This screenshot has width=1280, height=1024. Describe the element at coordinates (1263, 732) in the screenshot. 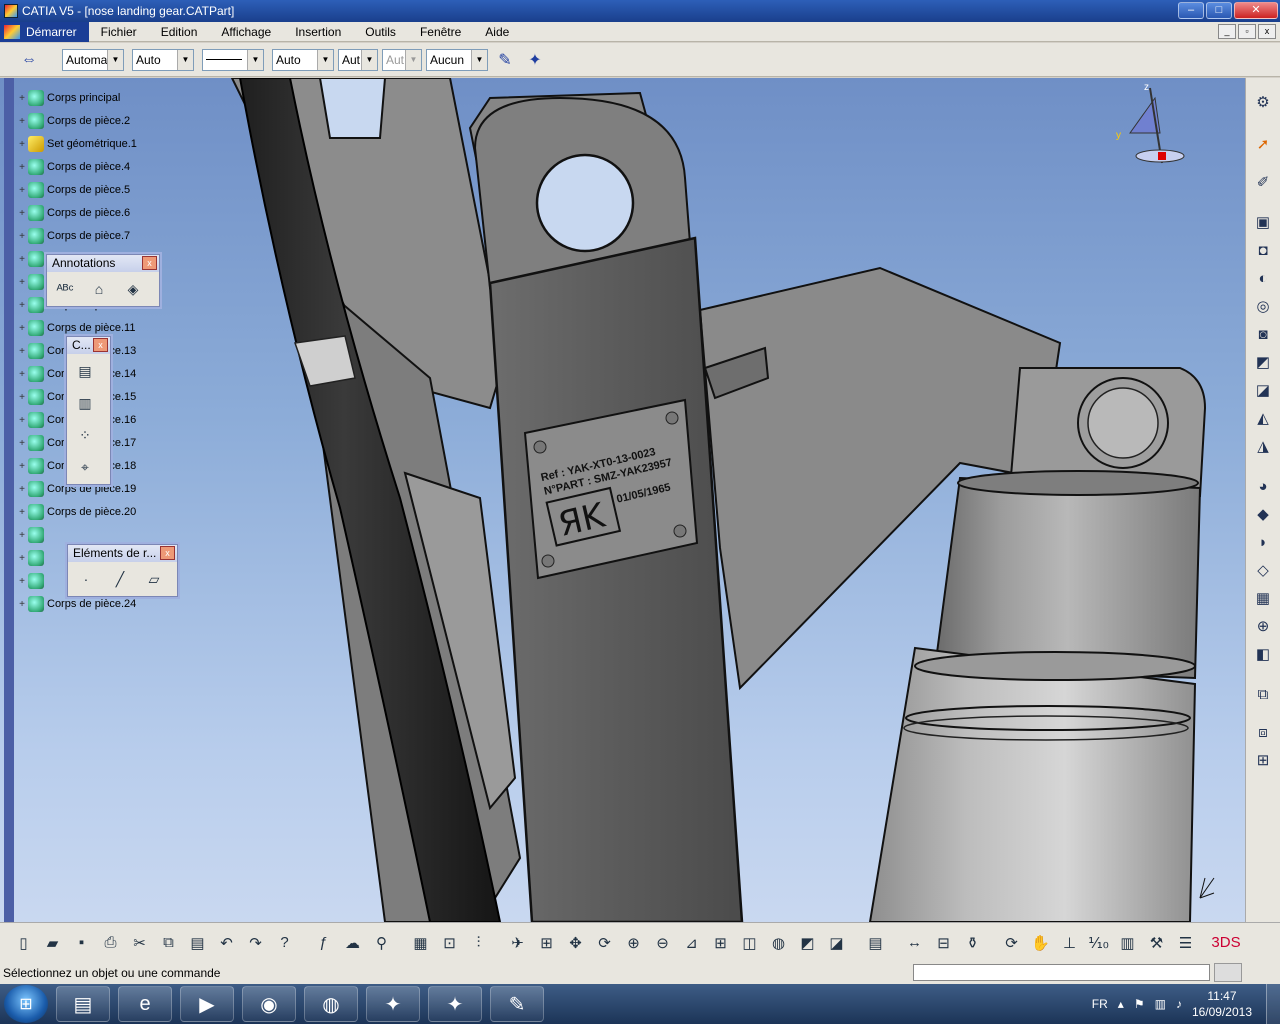

I see `boolean-icon: ⧈` at that location.